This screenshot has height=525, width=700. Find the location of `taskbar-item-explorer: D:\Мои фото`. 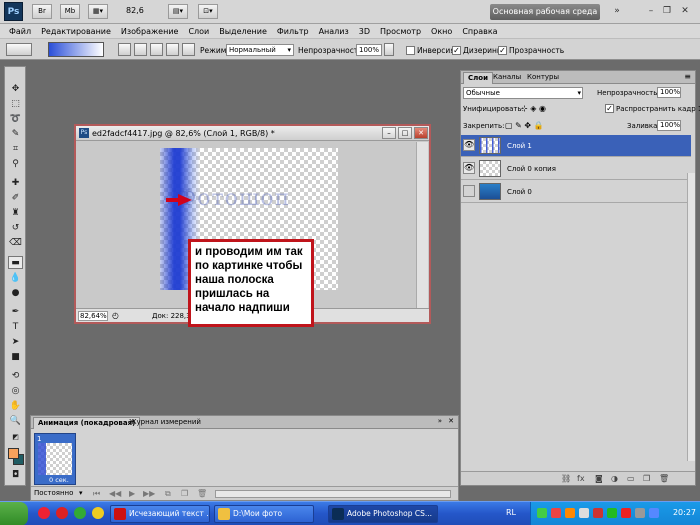

taskbar-item-explorer: D:\Мои фото is located at coordinates (264, 514).